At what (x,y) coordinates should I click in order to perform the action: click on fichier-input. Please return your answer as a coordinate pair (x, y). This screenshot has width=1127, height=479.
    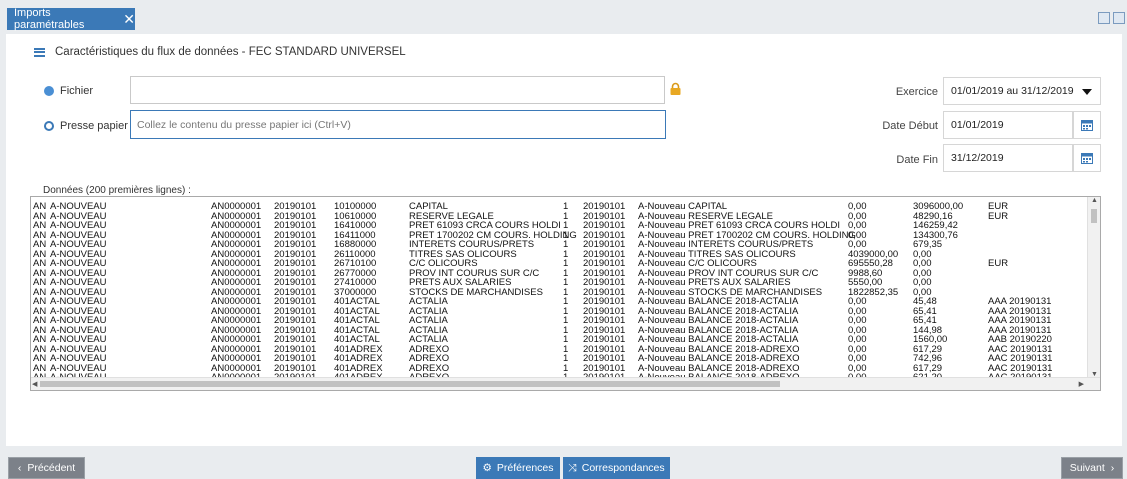
    Looking at the image, I should click on (397, 90).